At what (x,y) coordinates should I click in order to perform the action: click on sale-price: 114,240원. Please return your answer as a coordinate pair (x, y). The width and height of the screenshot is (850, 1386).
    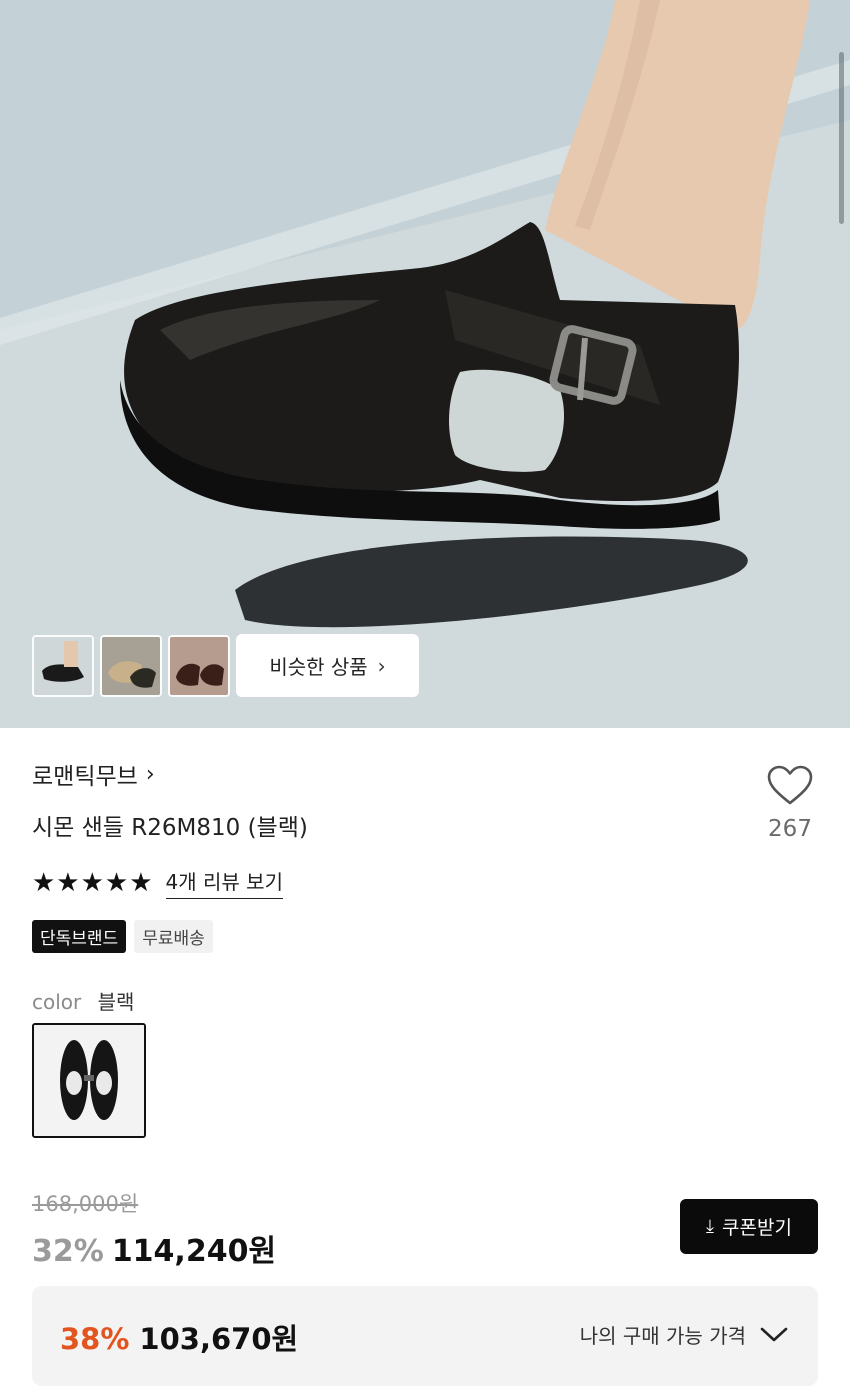
    Looking at the image, I should click on (194, 1251).